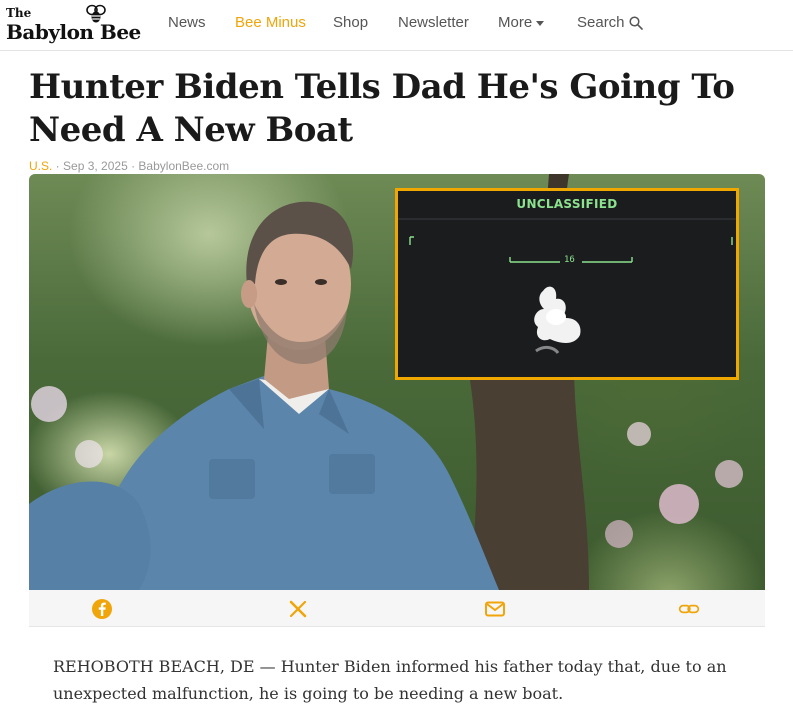  What do you see at coordinates (397, 608) in the screenshot?
I see `share-bar` at bounding box center [397, 608].